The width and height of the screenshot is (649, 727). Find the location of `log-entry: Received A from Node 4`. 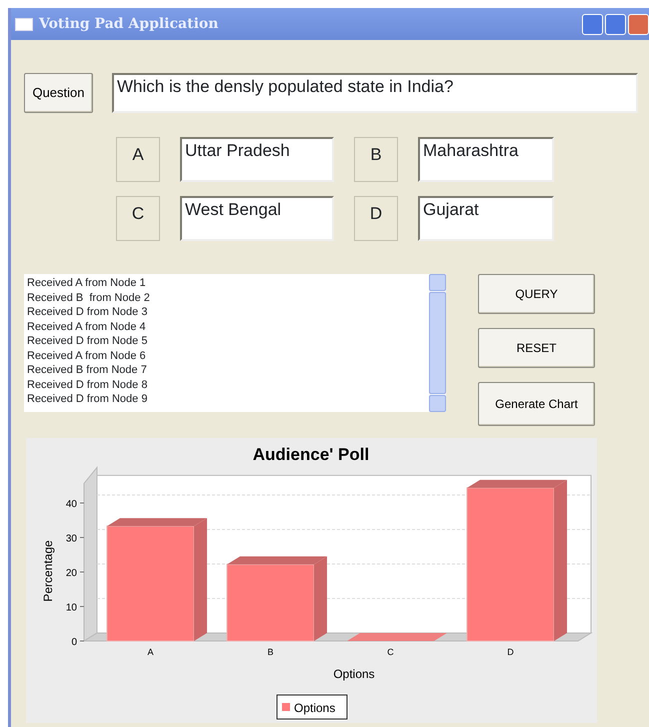

log-entry: Received A from Node 4 is located at coordinates (87, 327).